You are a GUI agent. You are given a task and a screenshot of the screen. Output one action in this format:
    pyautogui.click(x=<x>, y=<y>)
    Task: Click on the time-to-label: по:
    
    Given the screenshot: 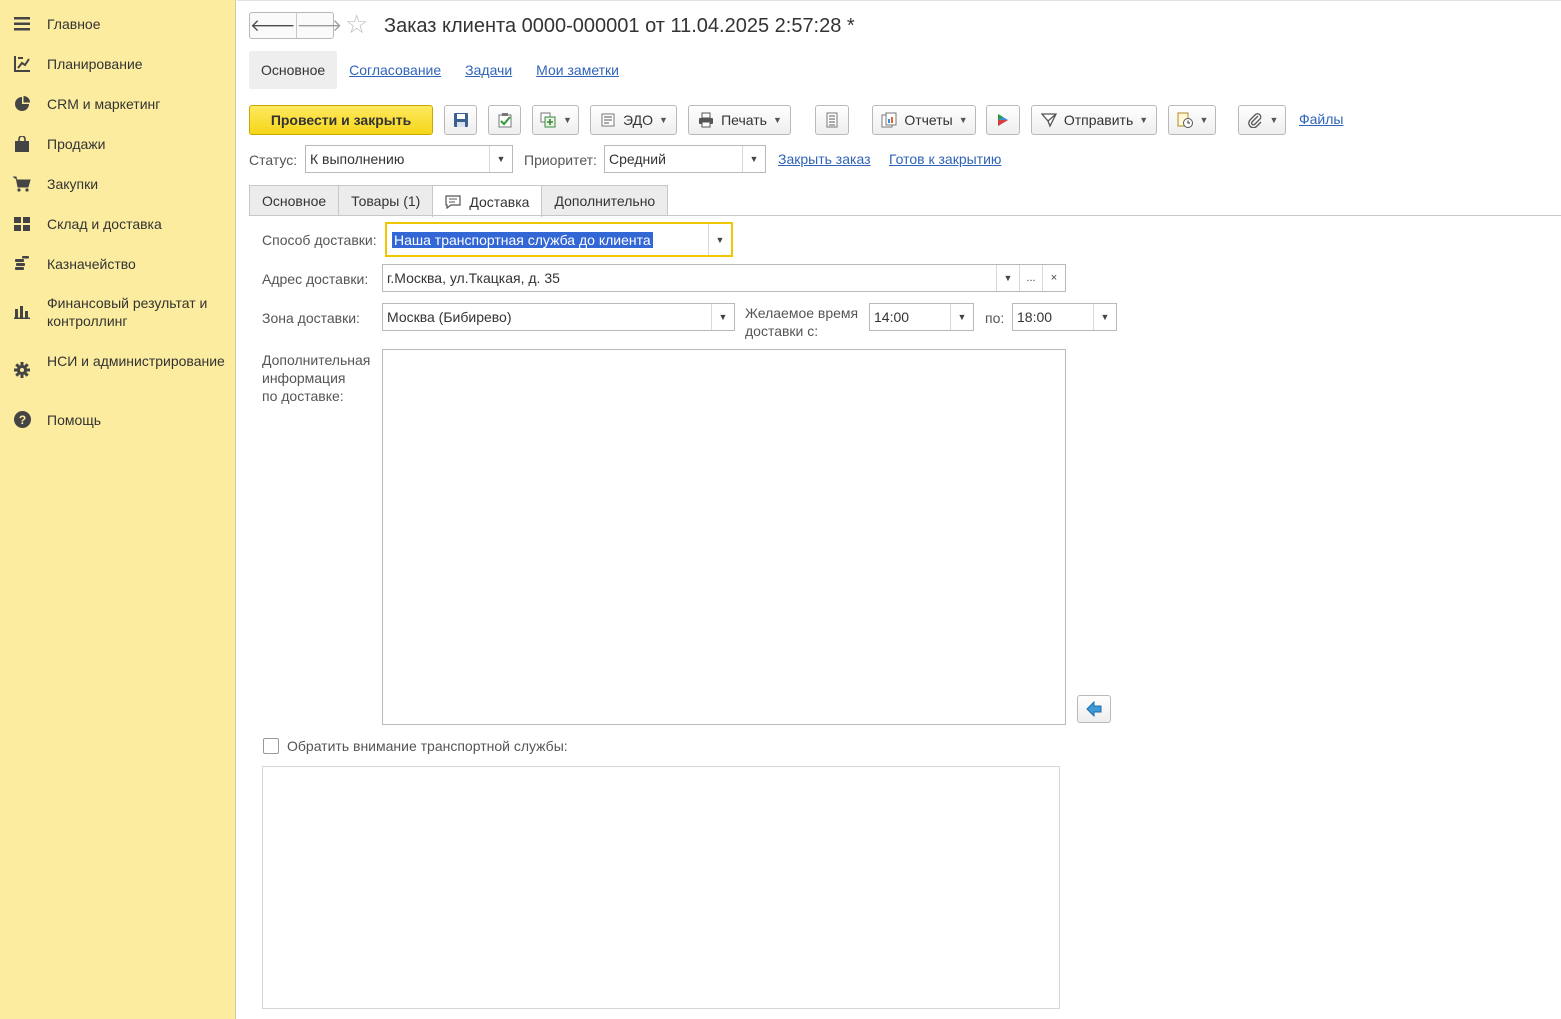 What is the action you would take?
    pyautogui.click(x=995, y=318)
    